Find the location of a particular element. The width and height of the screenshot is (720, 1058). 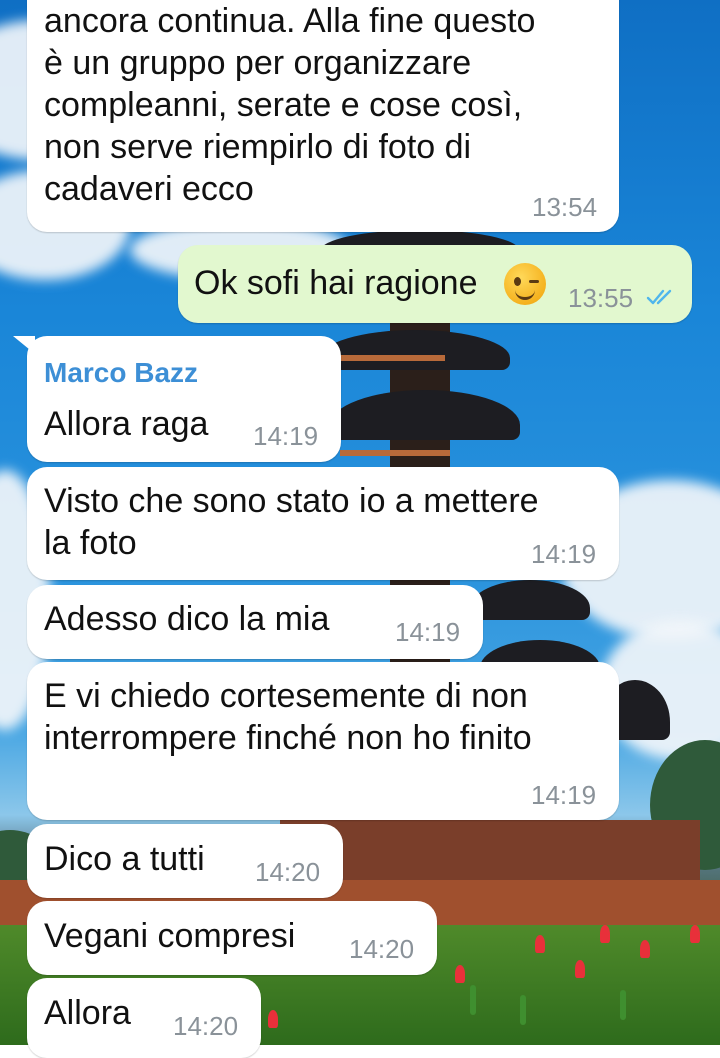

message-text: Dico a tutti is located at coordinates (124, 859).